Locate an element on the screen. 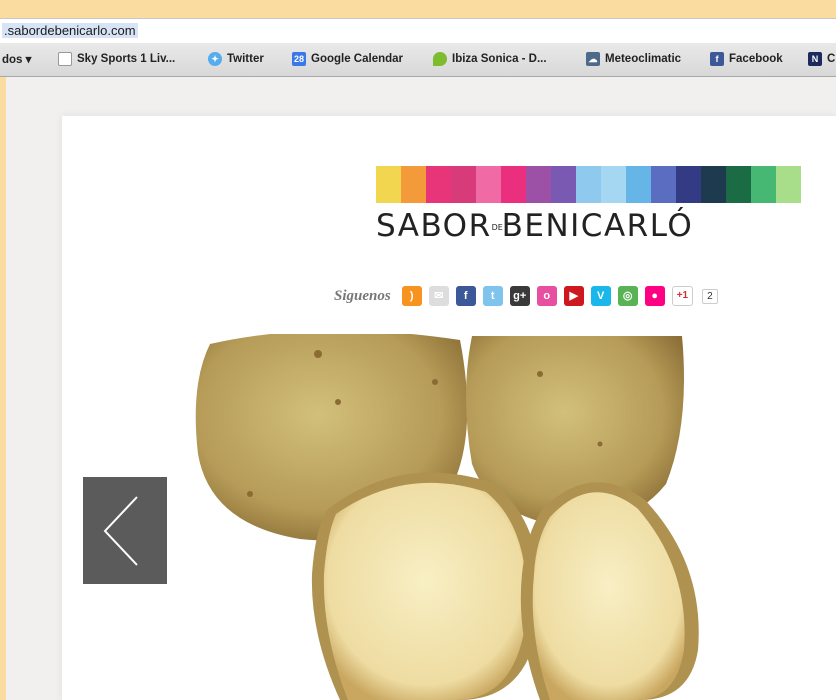 This screenshot has height=700, width=836. orkut-icon: o is located at coordinates (546, 296).